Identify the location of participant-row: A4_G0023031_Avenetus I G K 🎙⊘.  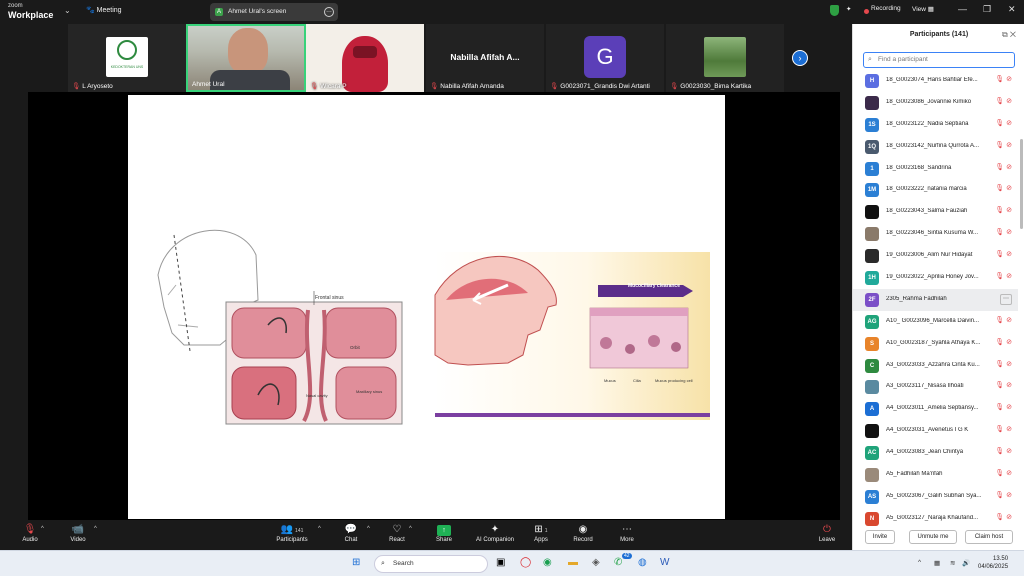
(935, 431).